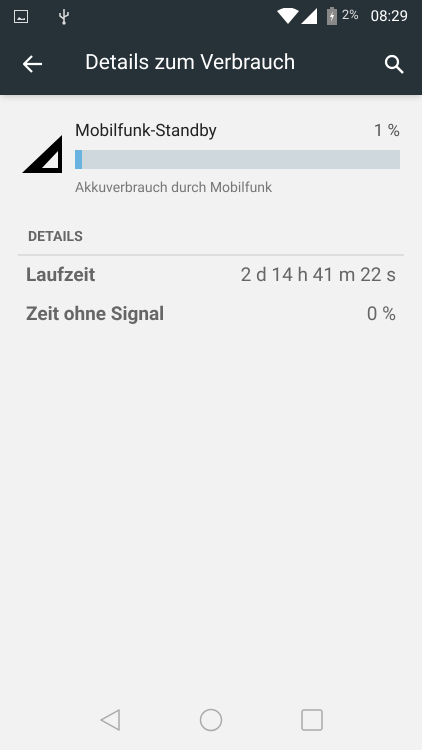 The image size is (422, 750). I want to click on usage-title: Mobilfunk-Standby, so click(146, 131).